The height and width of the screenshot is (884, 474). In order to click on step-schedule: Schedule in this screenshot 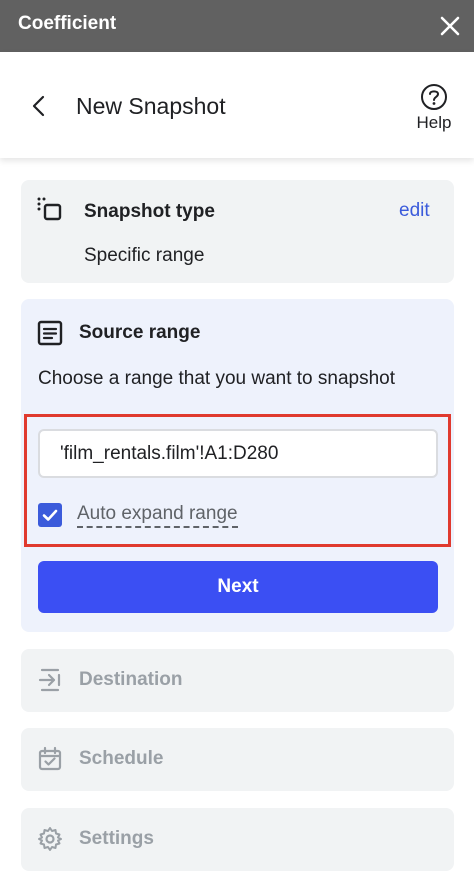, I will do `click(237, 759)`.